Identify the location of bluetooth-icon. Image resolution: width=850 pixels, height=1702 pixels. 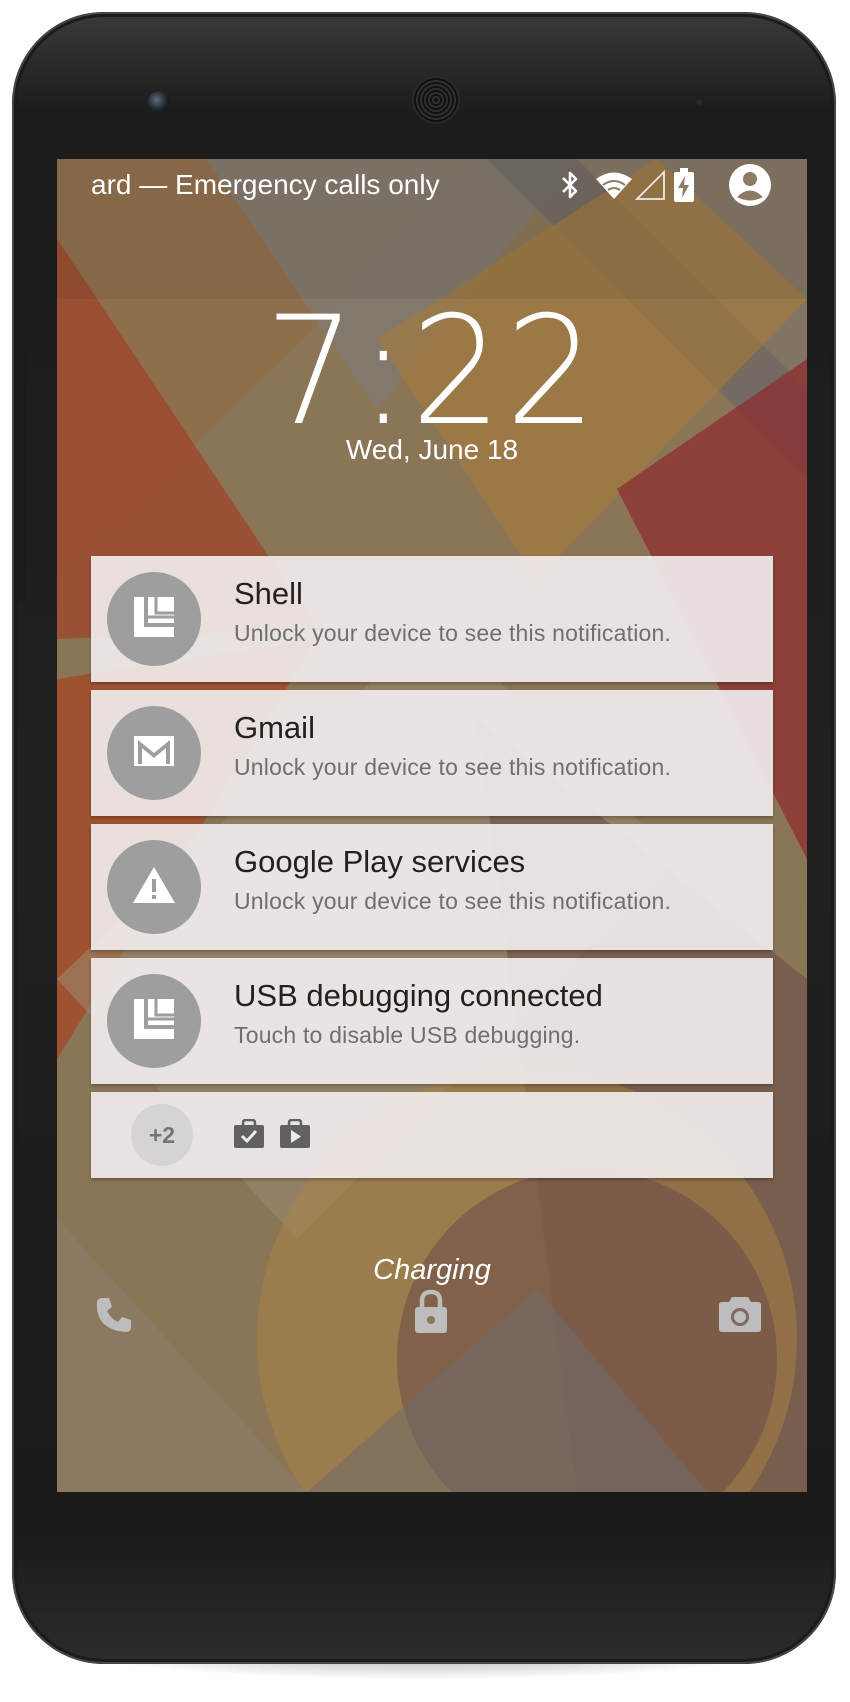
(570, 185).